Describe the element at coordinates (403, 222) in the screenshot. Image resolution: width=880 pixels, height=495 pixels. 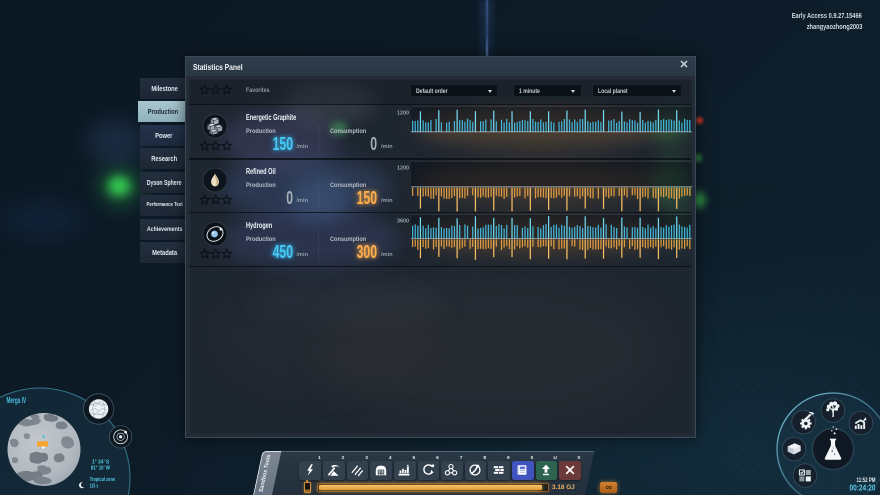
I see `svg-text: 3600` at that location.